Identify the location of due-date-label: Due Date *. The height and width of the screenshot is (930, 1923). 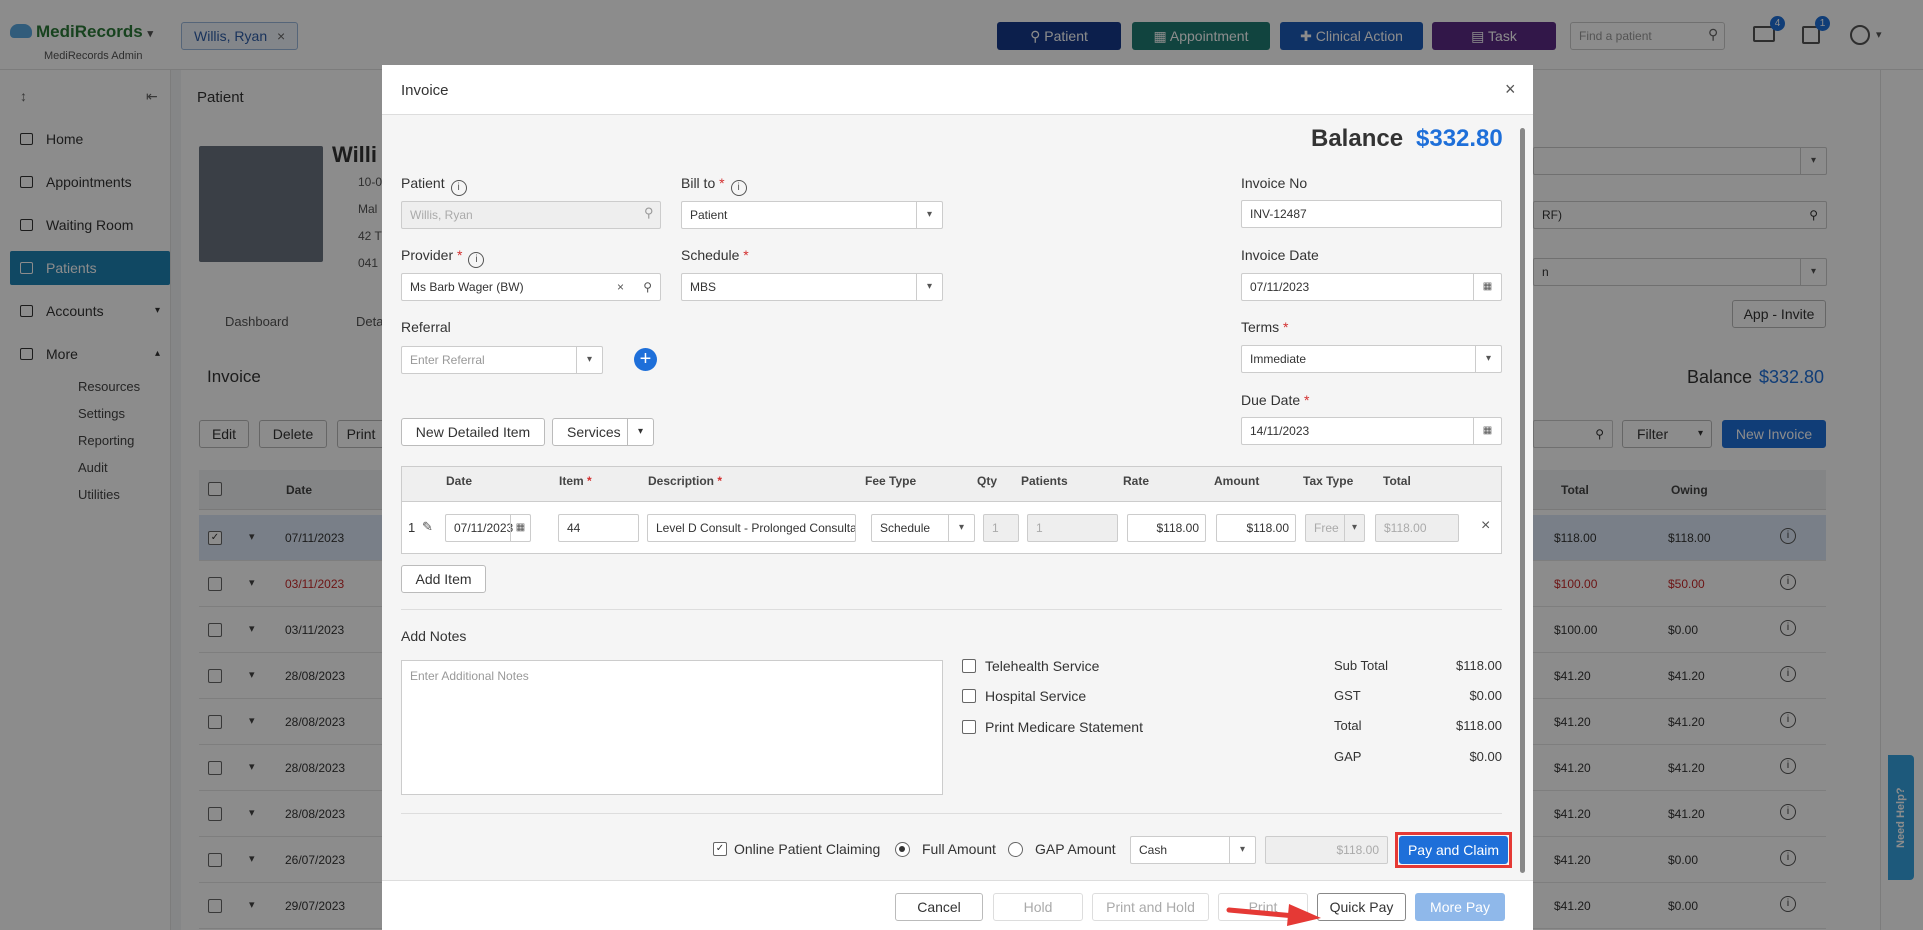
(1275, 400).